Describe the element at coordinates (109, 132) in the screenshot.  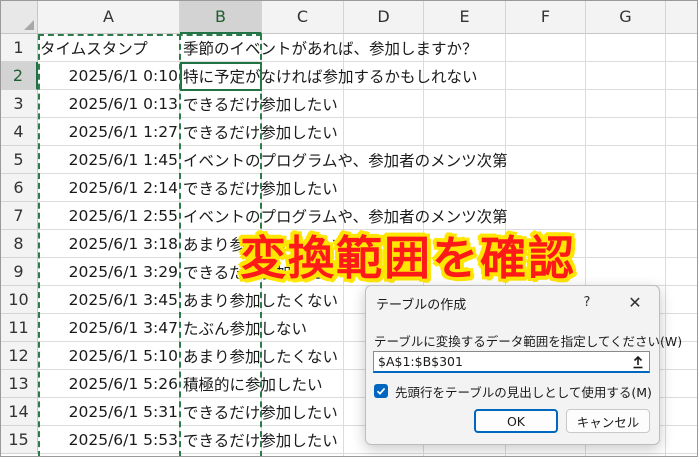
I see `cell-a4: 2025/6/1 1:27` at that location.